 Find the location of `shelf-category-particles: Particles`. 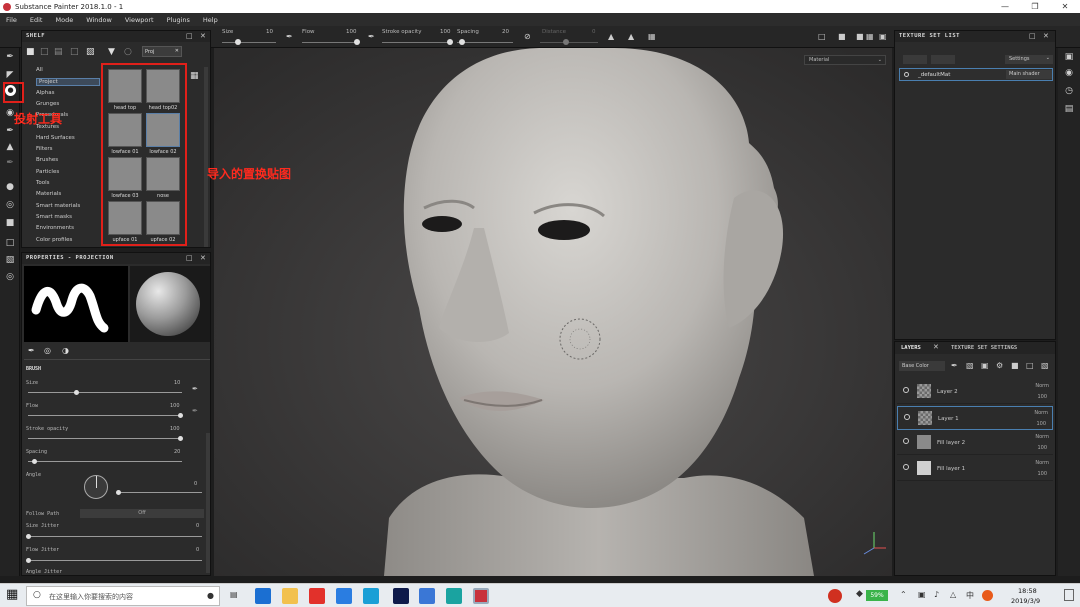

shelf-category-particles: Particles is located at coordinates (47, 172).